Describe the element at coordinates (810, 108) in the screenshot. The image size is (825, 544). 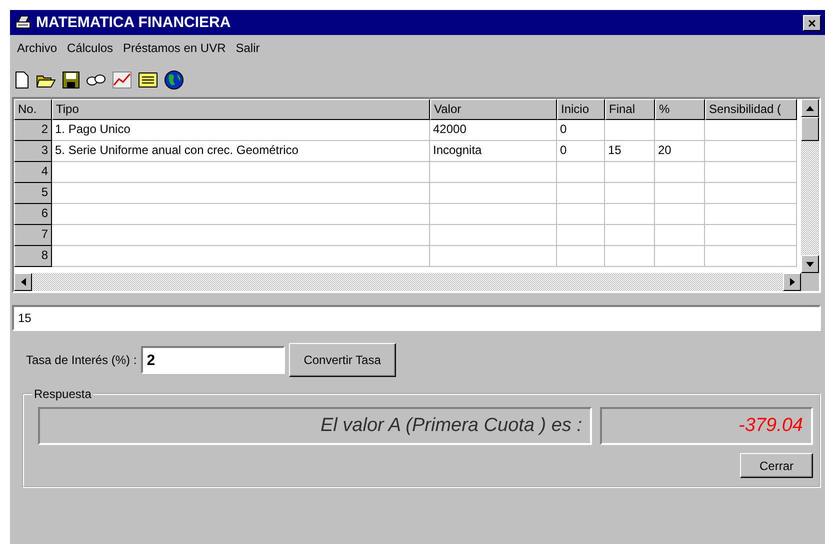
I see `up-arrow-icon` at that location.